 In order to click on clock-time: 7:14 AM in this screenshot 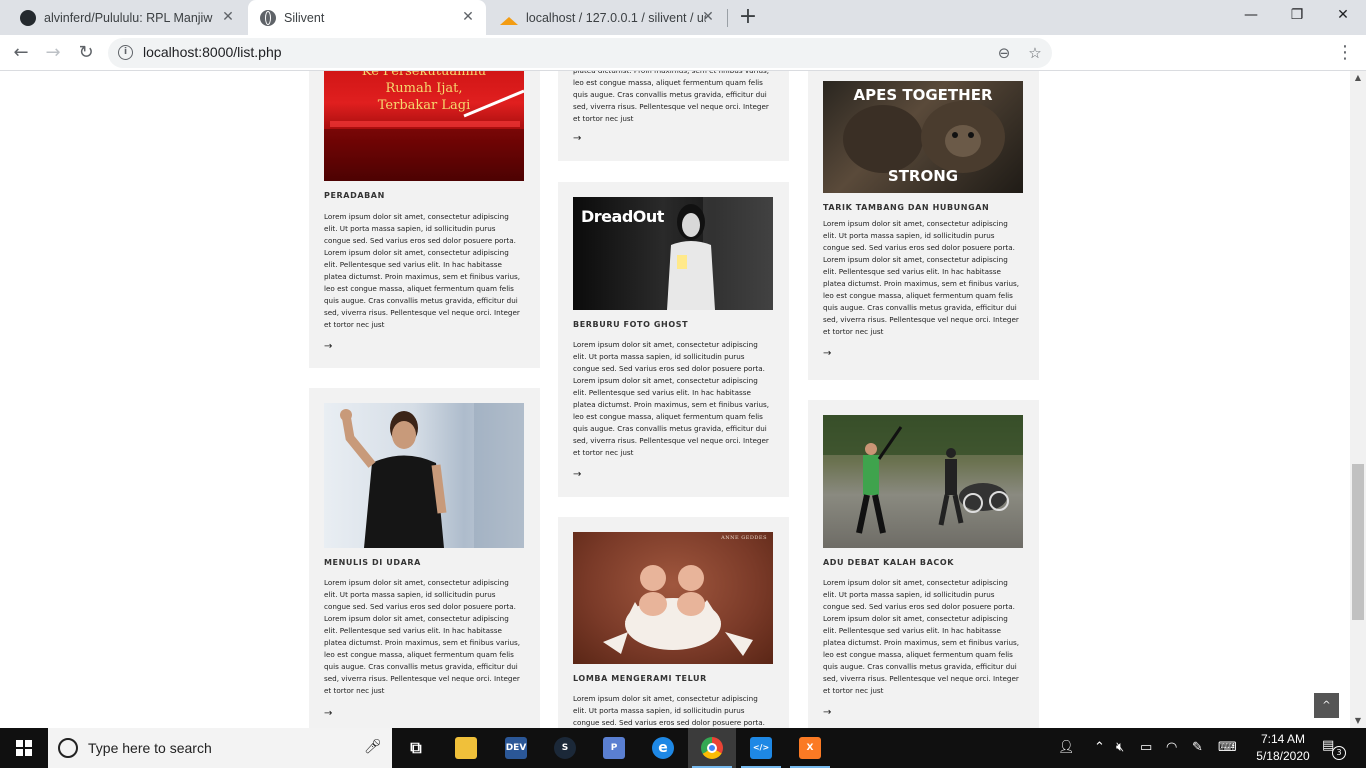, I will do `click(1283, 739)`.